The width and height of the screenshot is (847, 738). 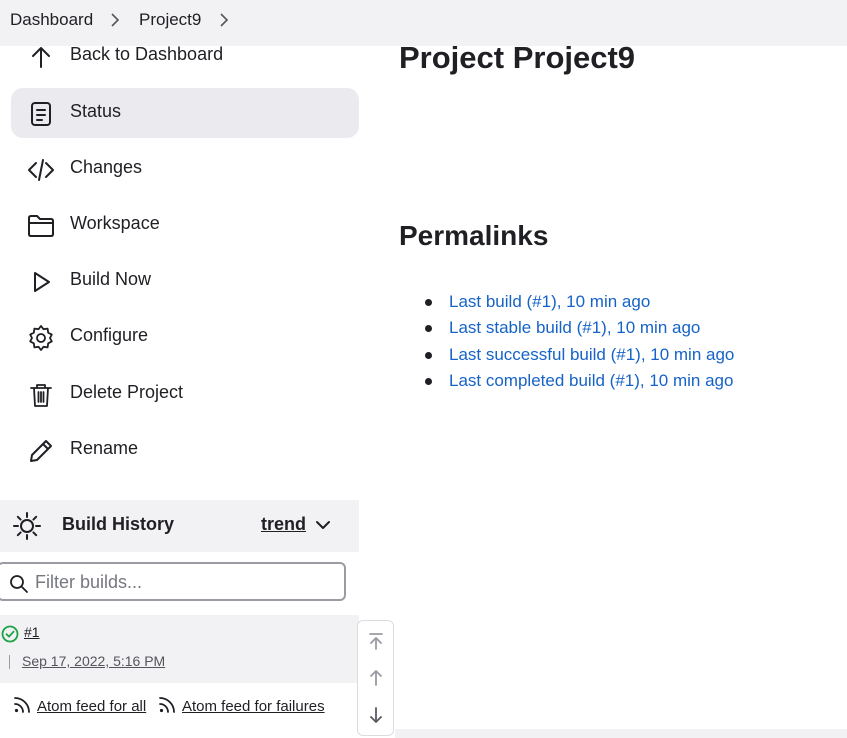 What do you see at coordinates (104, 448) in the screenshot?
I see `sidebar-item-label: Rename` at bounding box center [104, 448].